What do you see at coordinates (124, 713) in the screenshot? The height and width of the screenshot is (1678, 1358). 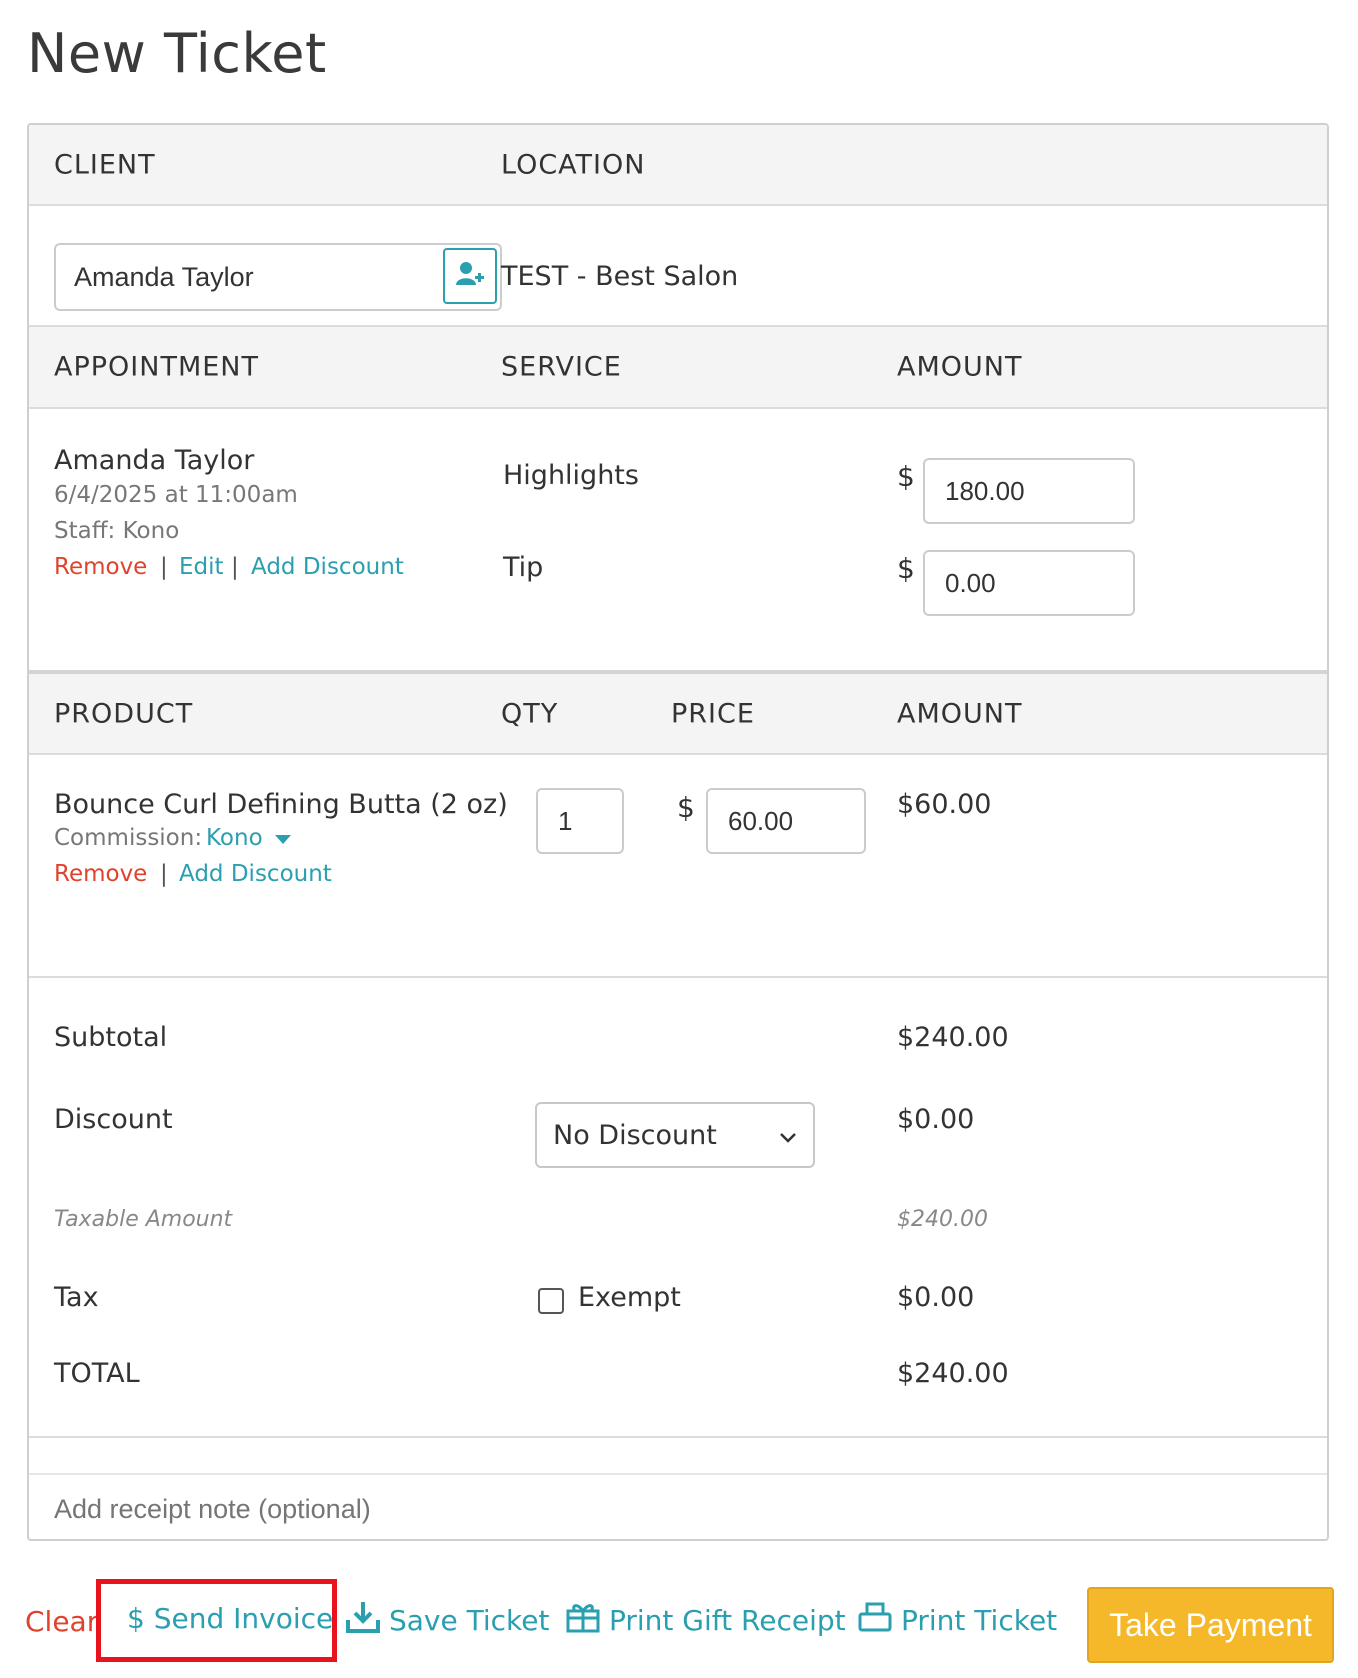 I see `product-column-header: PRODUCT` at bounding box center [124, 713].